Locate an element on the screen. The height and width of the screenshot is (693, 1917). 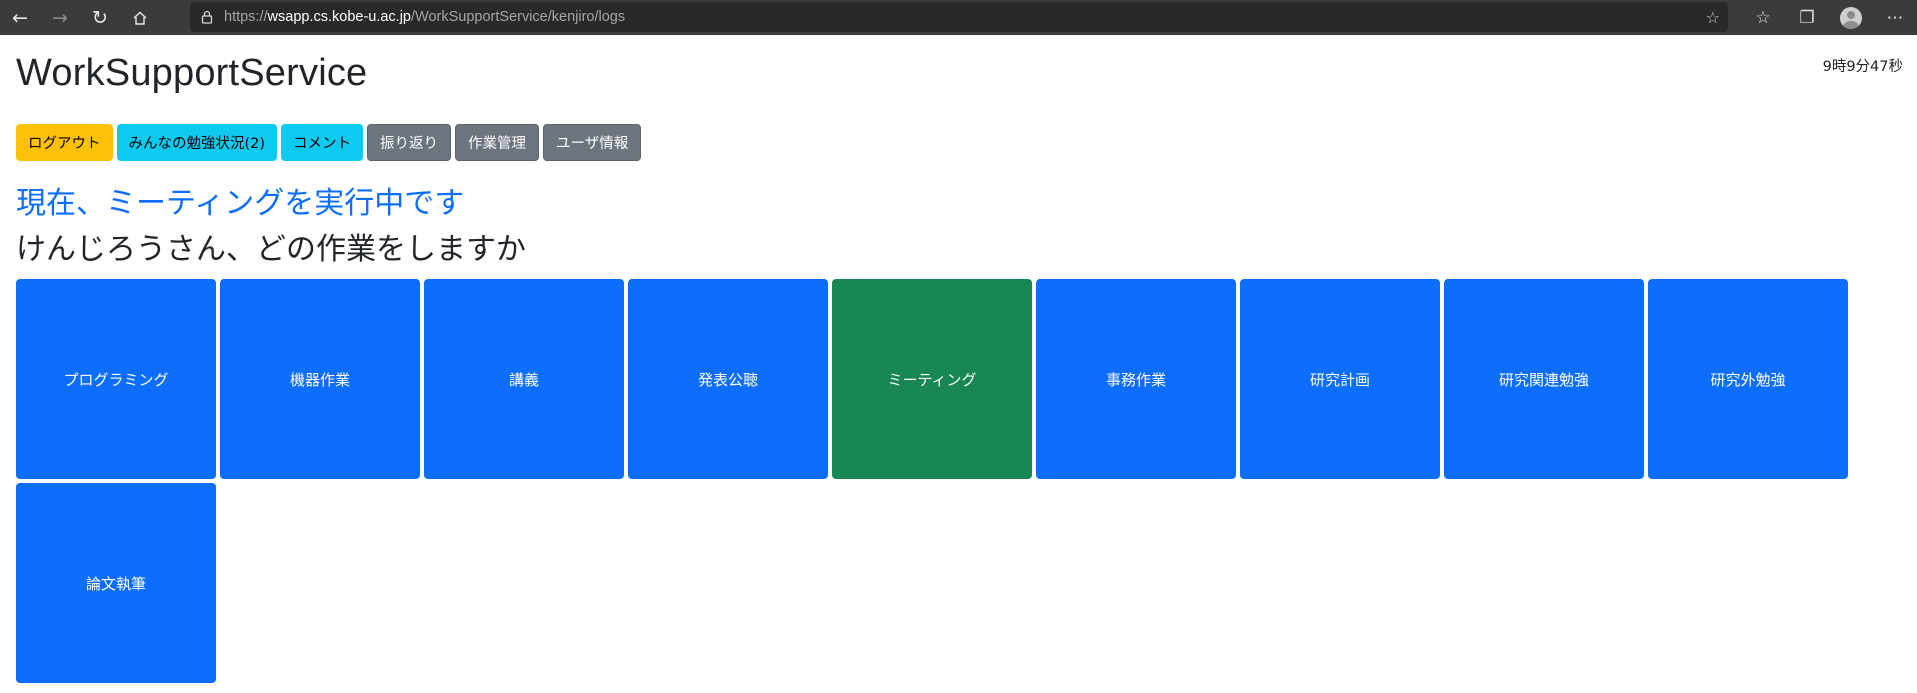
home-icon is located at coordinates (140, 17).